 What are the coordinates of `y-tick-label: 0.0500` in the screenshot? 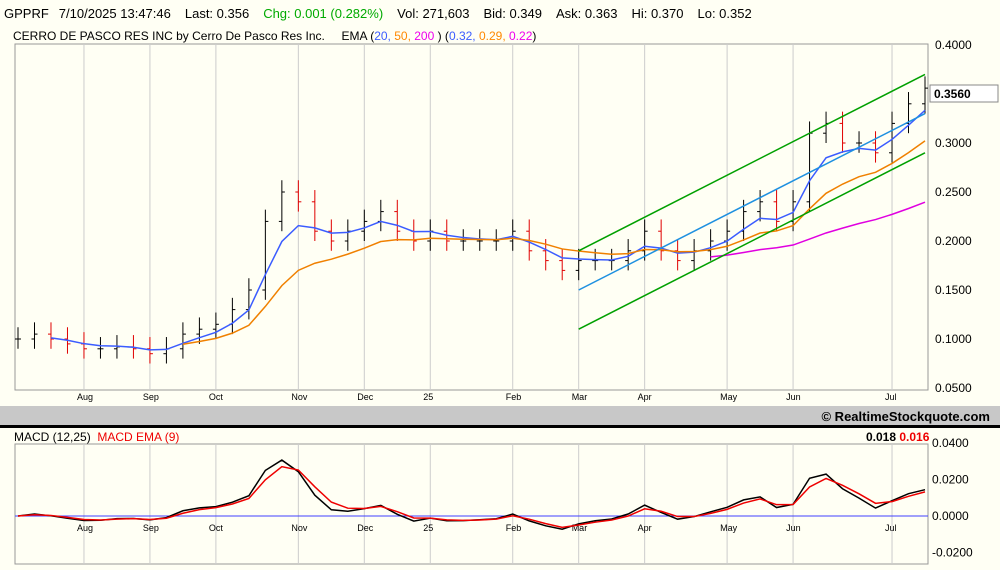 It's located at (953, 388).